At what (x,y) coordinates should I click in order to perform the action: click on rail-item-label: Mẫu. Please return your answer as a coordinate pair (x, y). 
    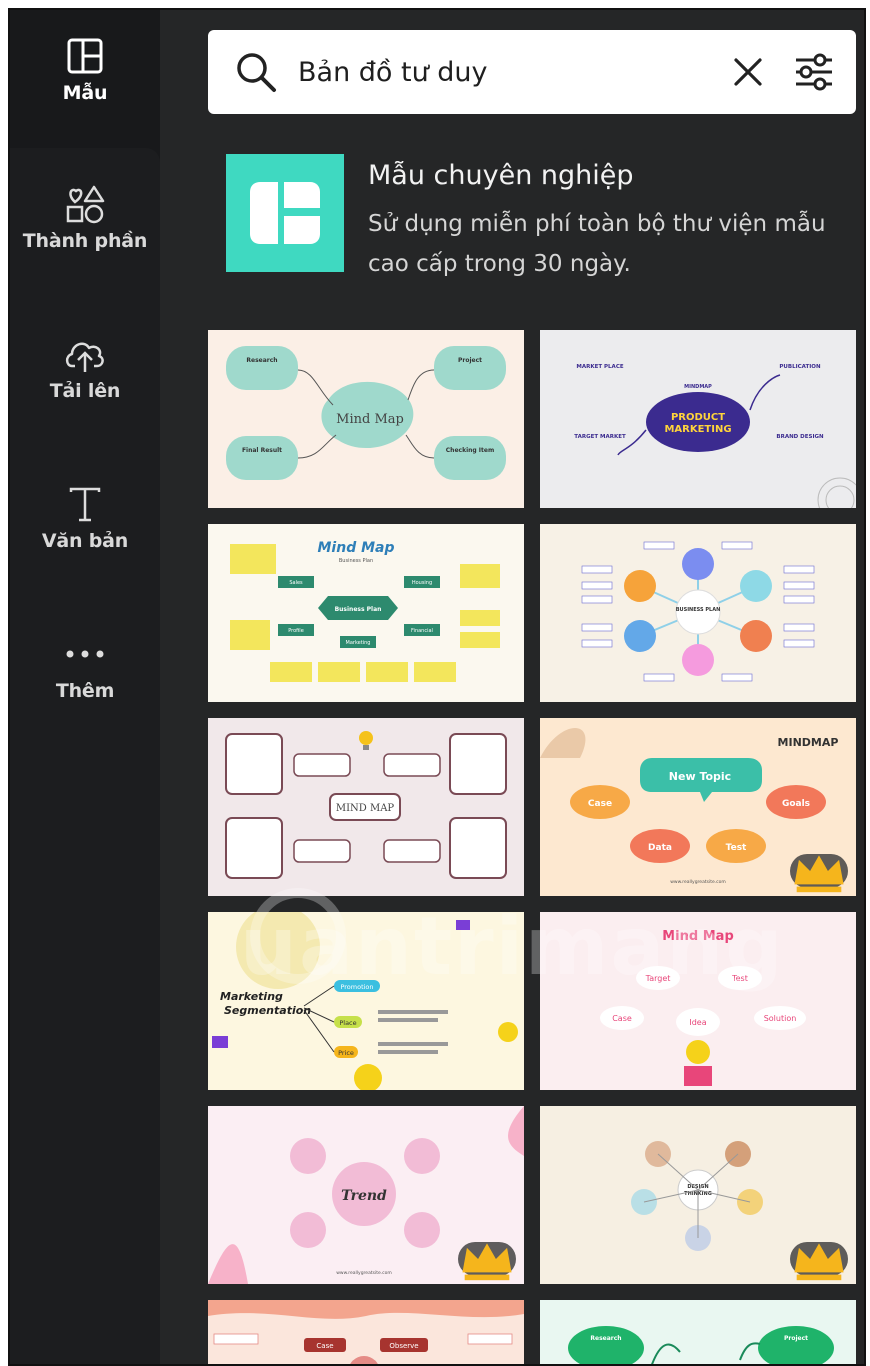
    Looking at the image, I should click on (85, 93).